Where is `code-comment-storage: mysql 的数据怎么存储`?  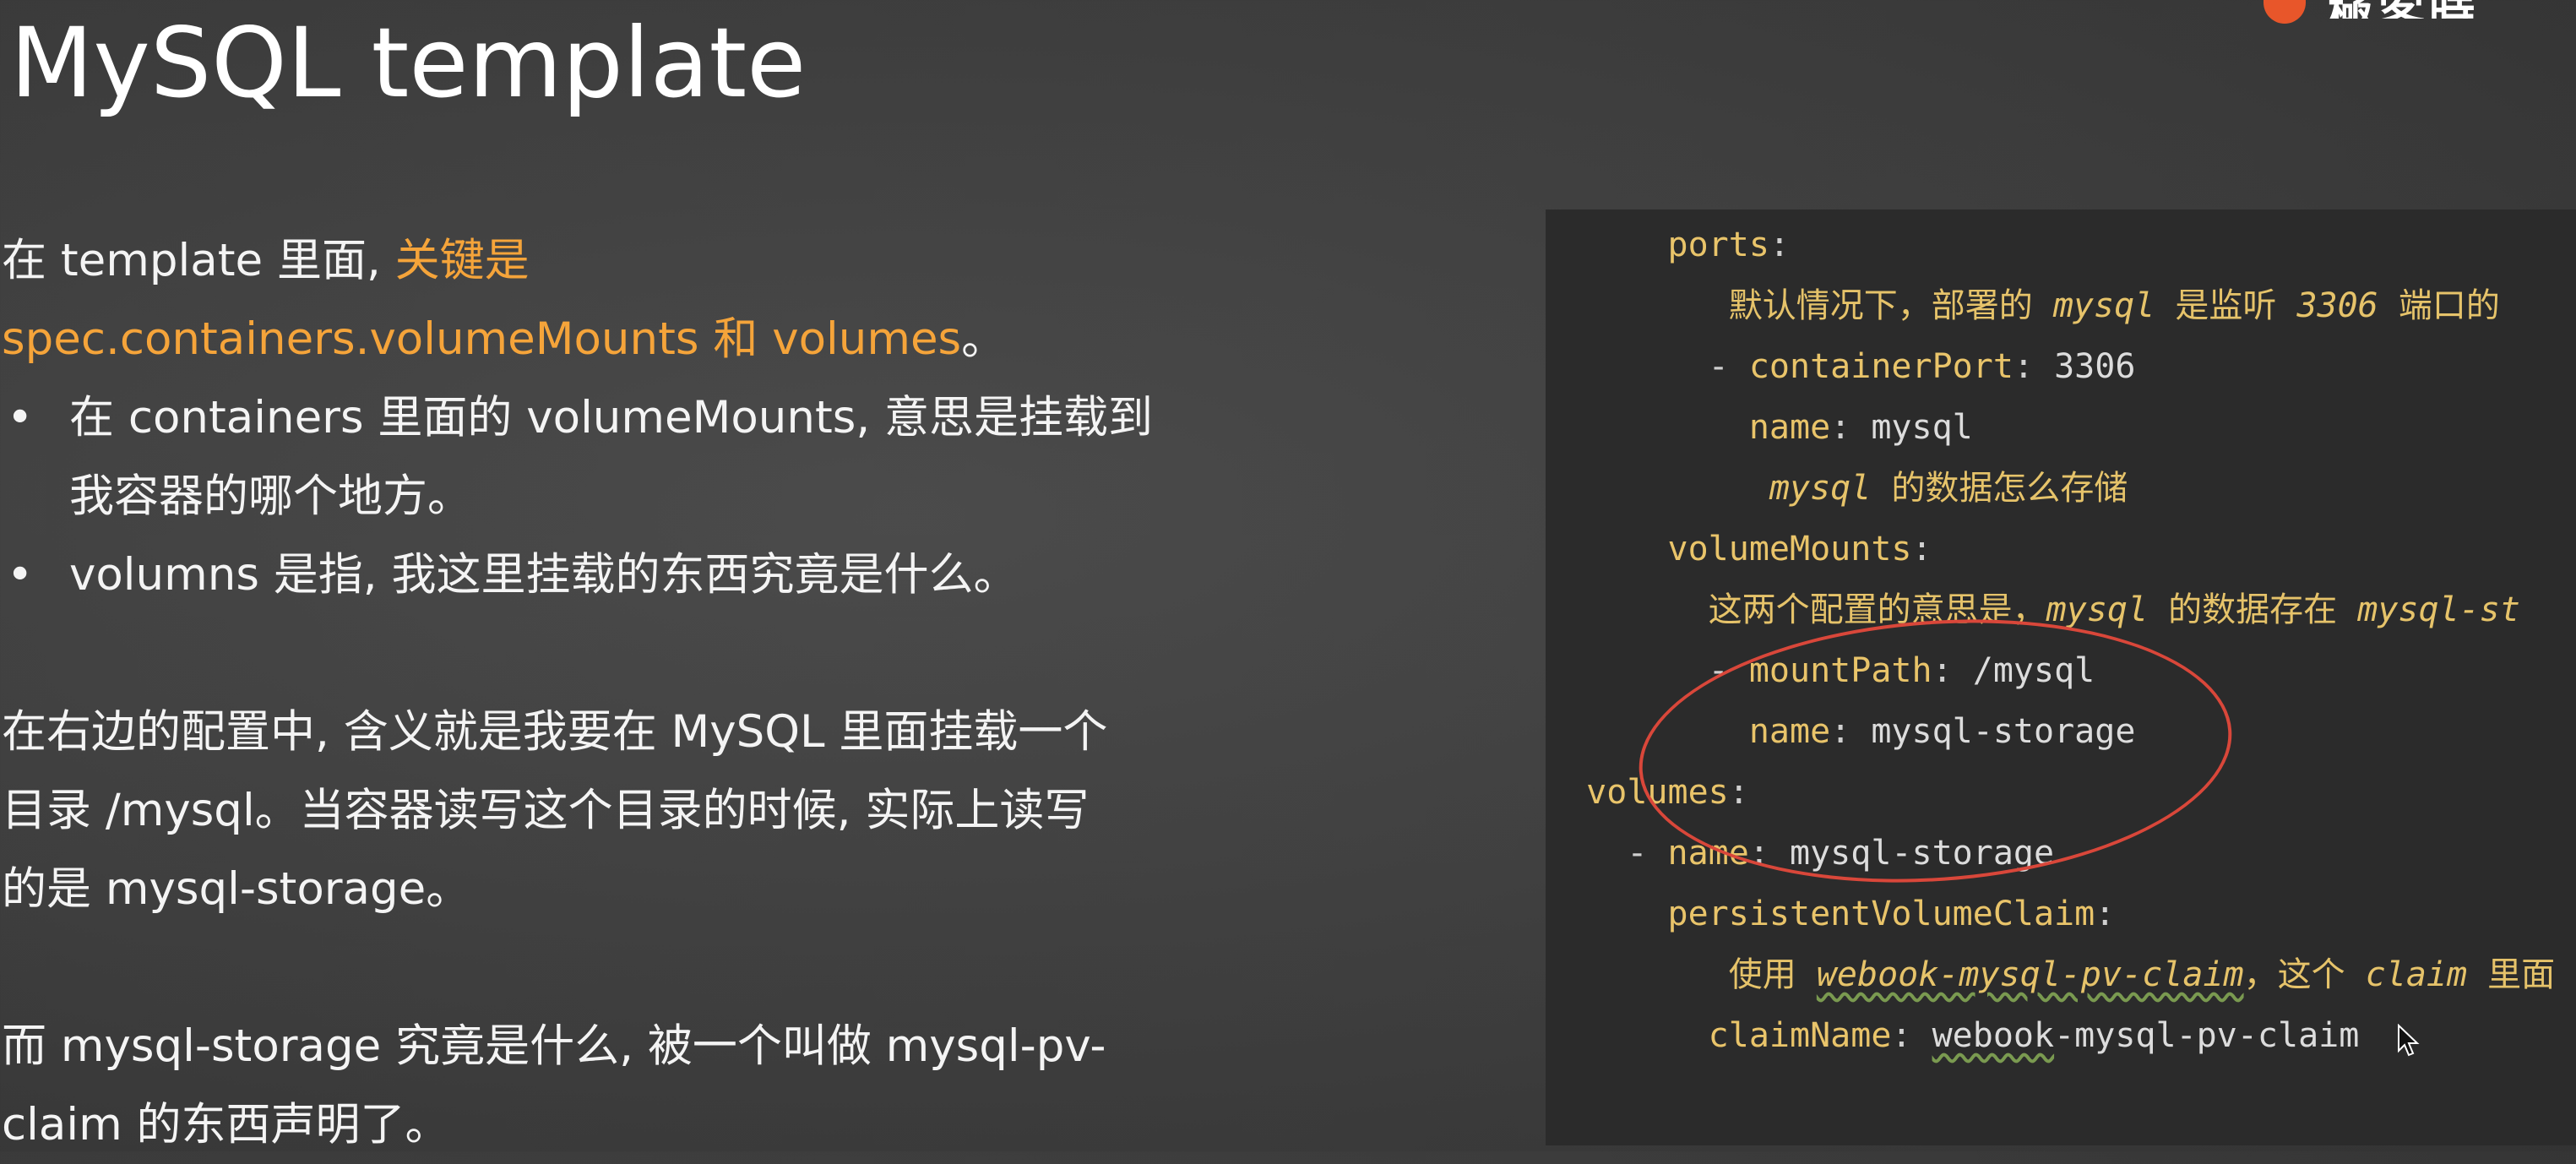
code-comment-storage: mysql 的数据怎么存储 is located at coordinates (1948, 488).